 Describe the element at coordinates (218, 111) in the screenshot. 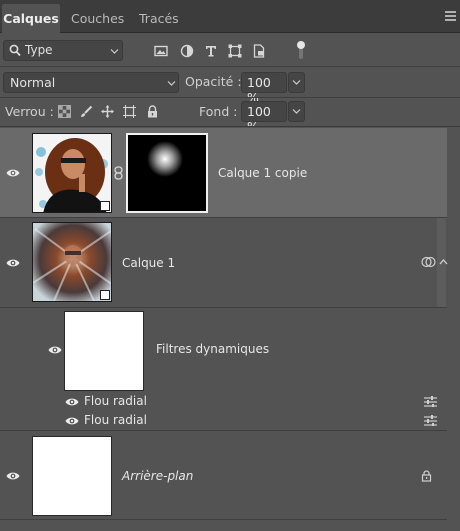

I see `fill-label: Fond :` at that location.